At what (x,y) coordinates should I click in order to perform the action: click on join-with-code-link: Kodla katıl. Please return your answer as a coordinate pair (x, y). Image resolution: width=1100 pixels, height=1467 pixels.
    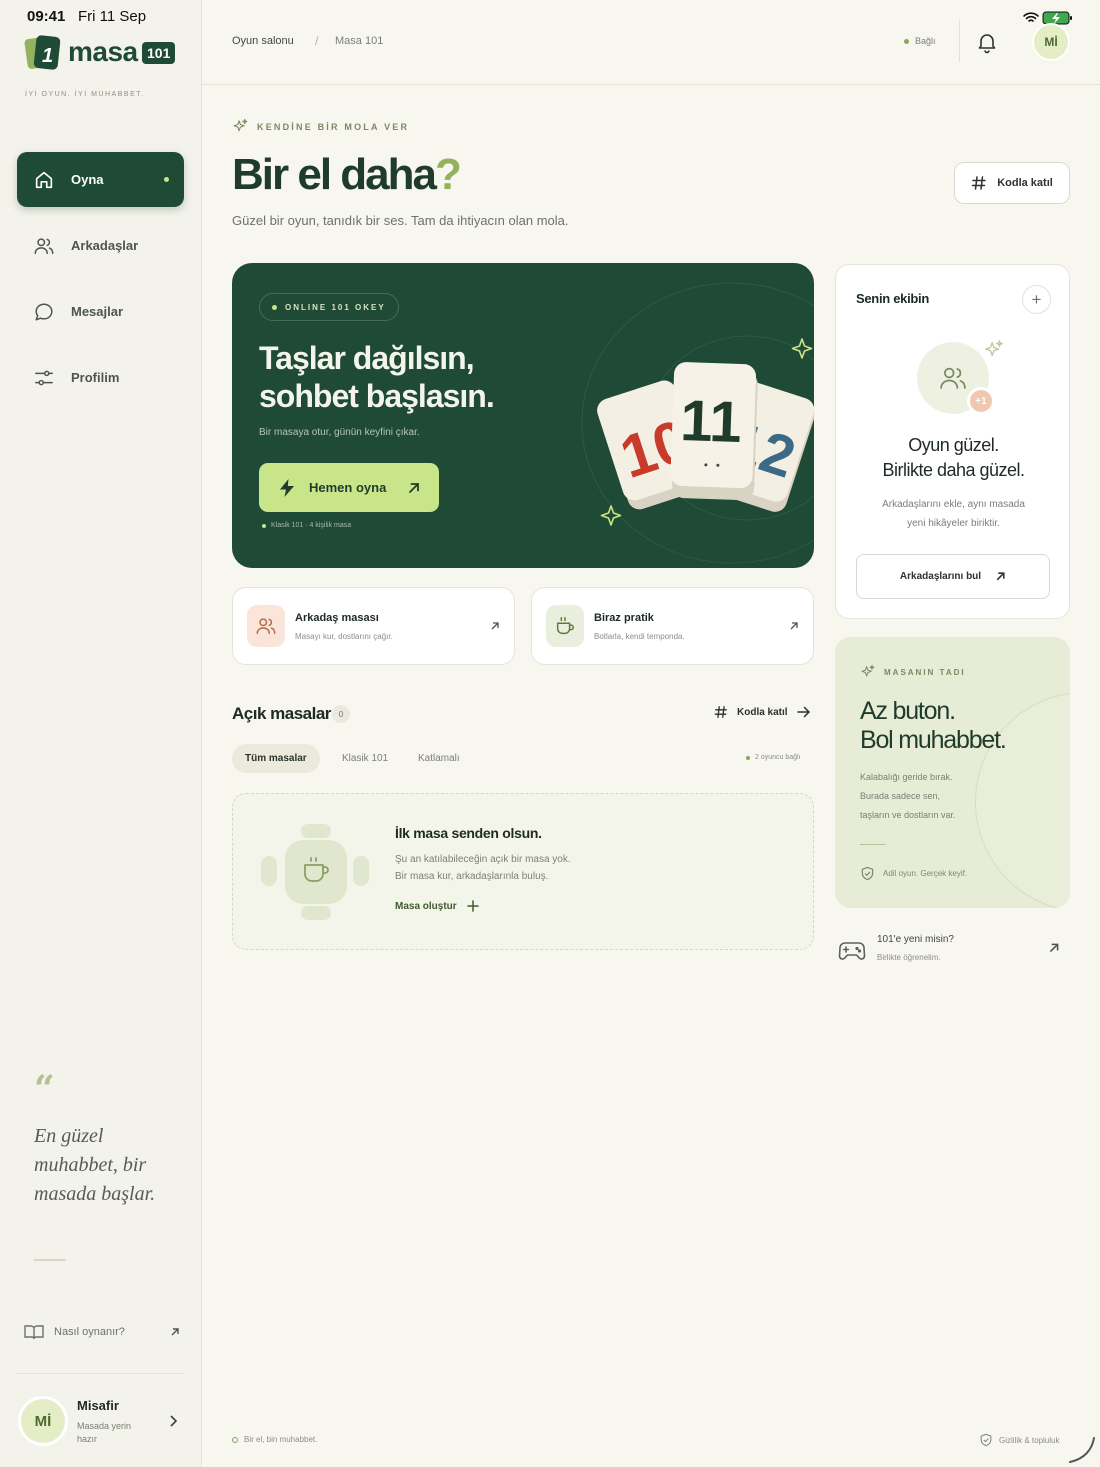
    Looking at the image, I should click on (762, 712).